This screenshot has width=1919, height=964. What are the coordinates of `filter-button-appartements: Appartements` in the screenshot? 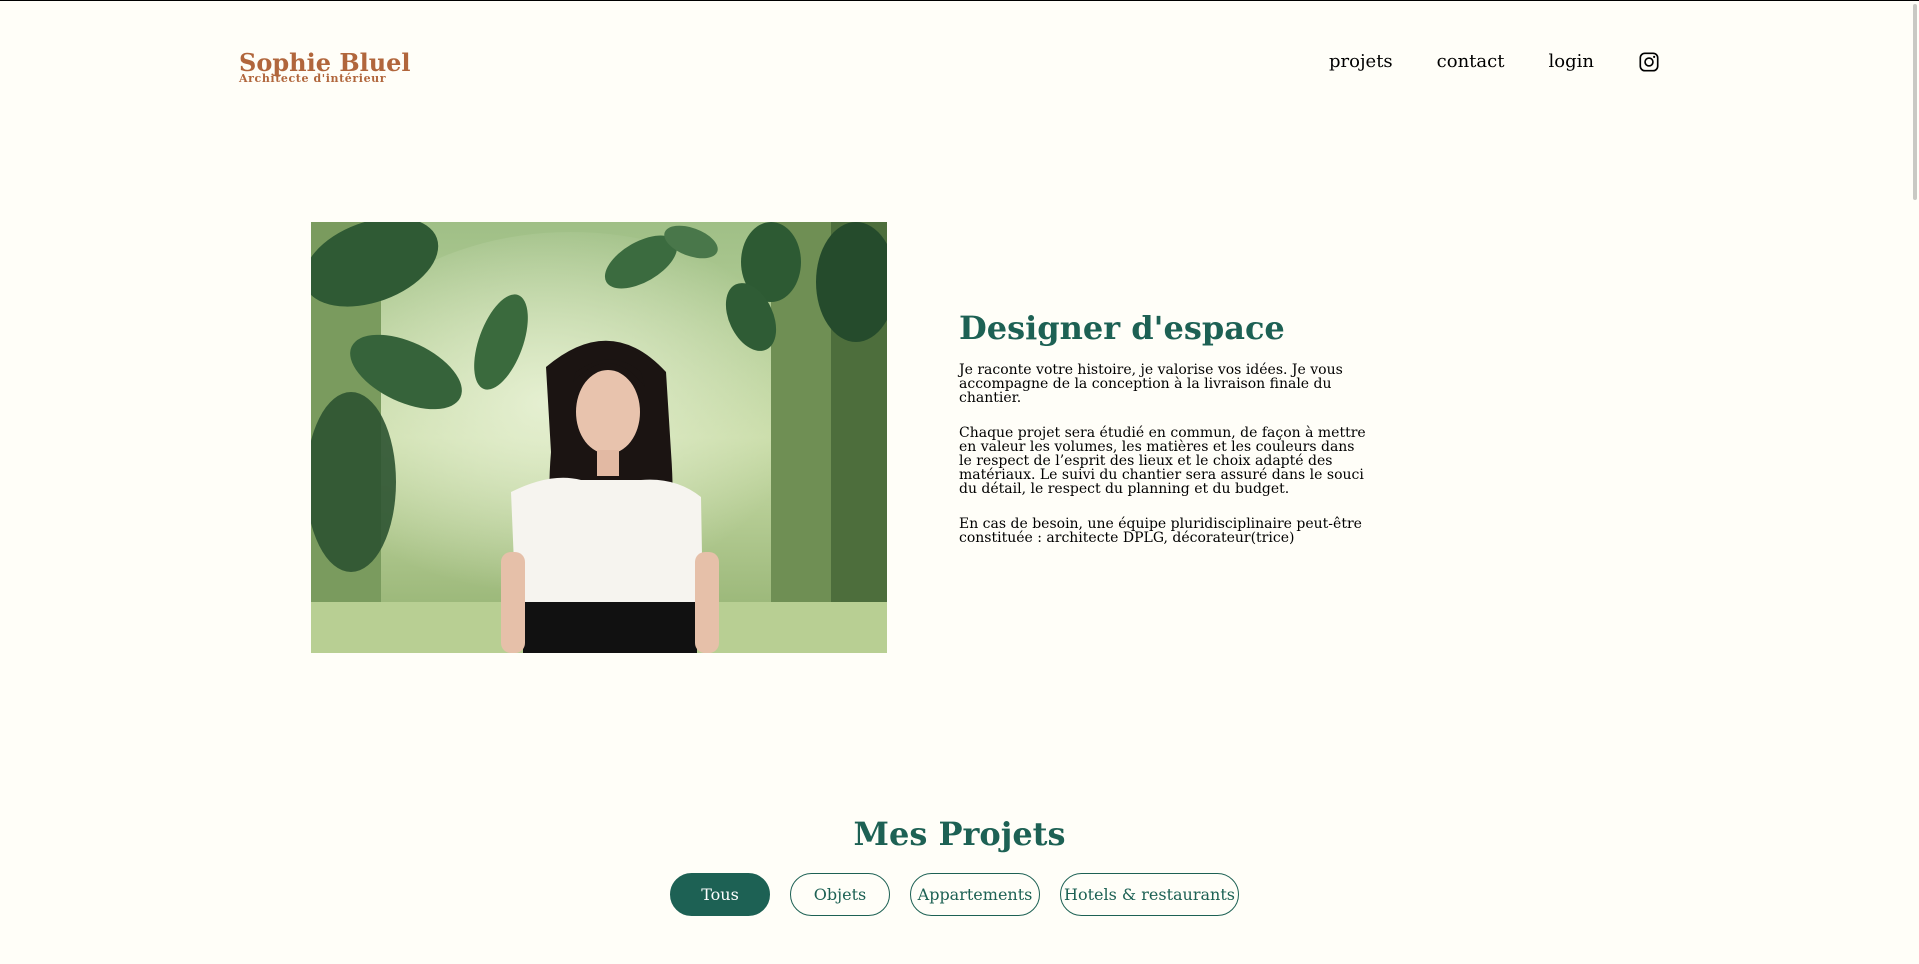 It's located at (975, 894).